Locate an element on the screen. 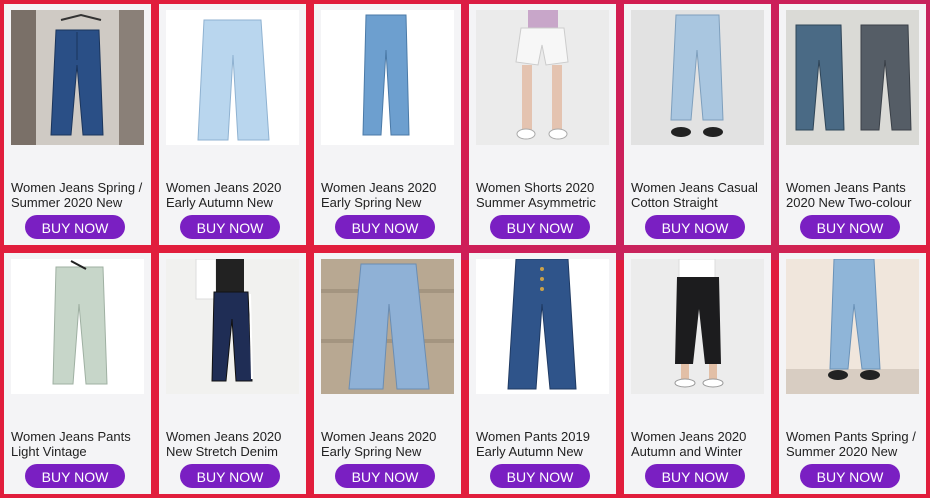 The height and width of the screenshot is (498, 930). product-title: Women Jeans Pants 2020 New Two-colour is located at coordinates (852, 195).